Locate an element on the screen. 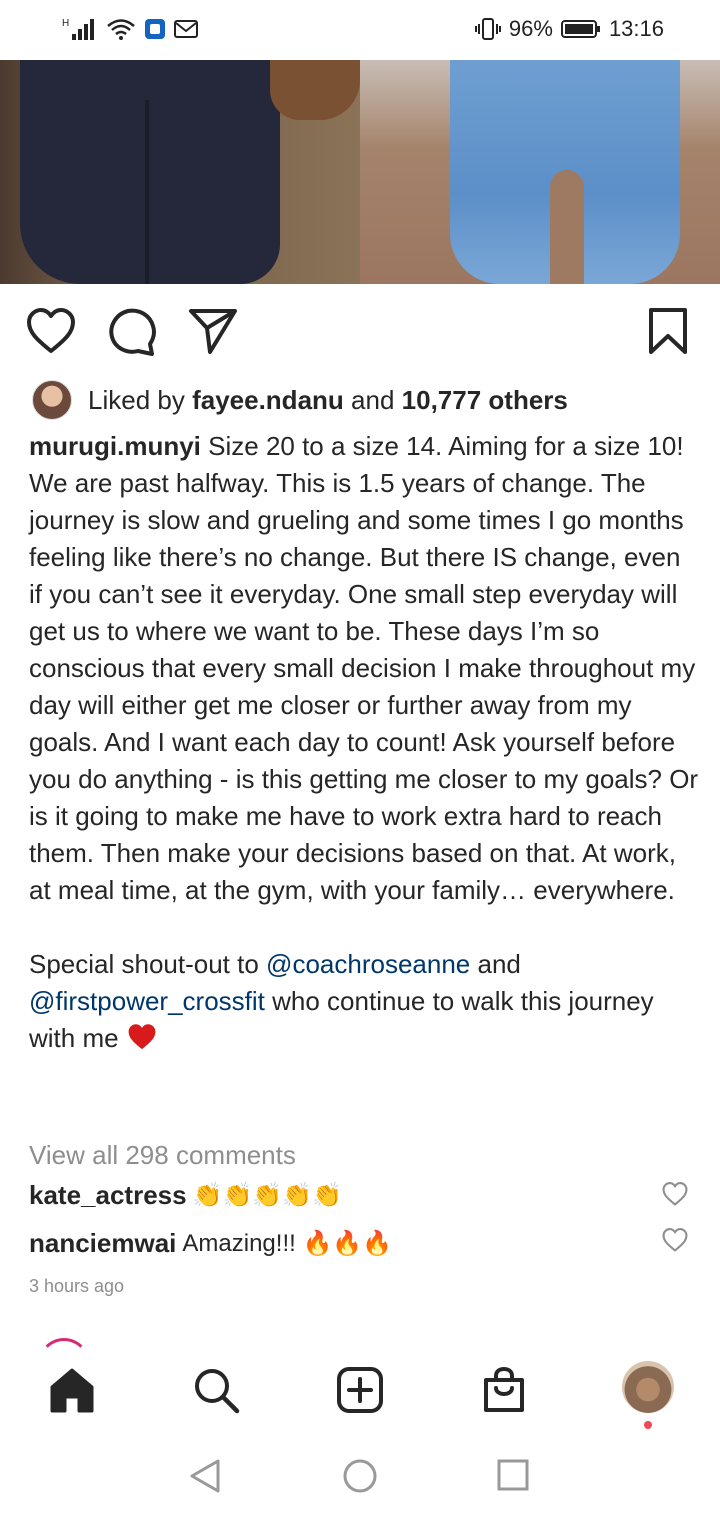 Image resolution: width=720 pixels, height=1520 pixels. save-button is located at coordinates (668, 331).